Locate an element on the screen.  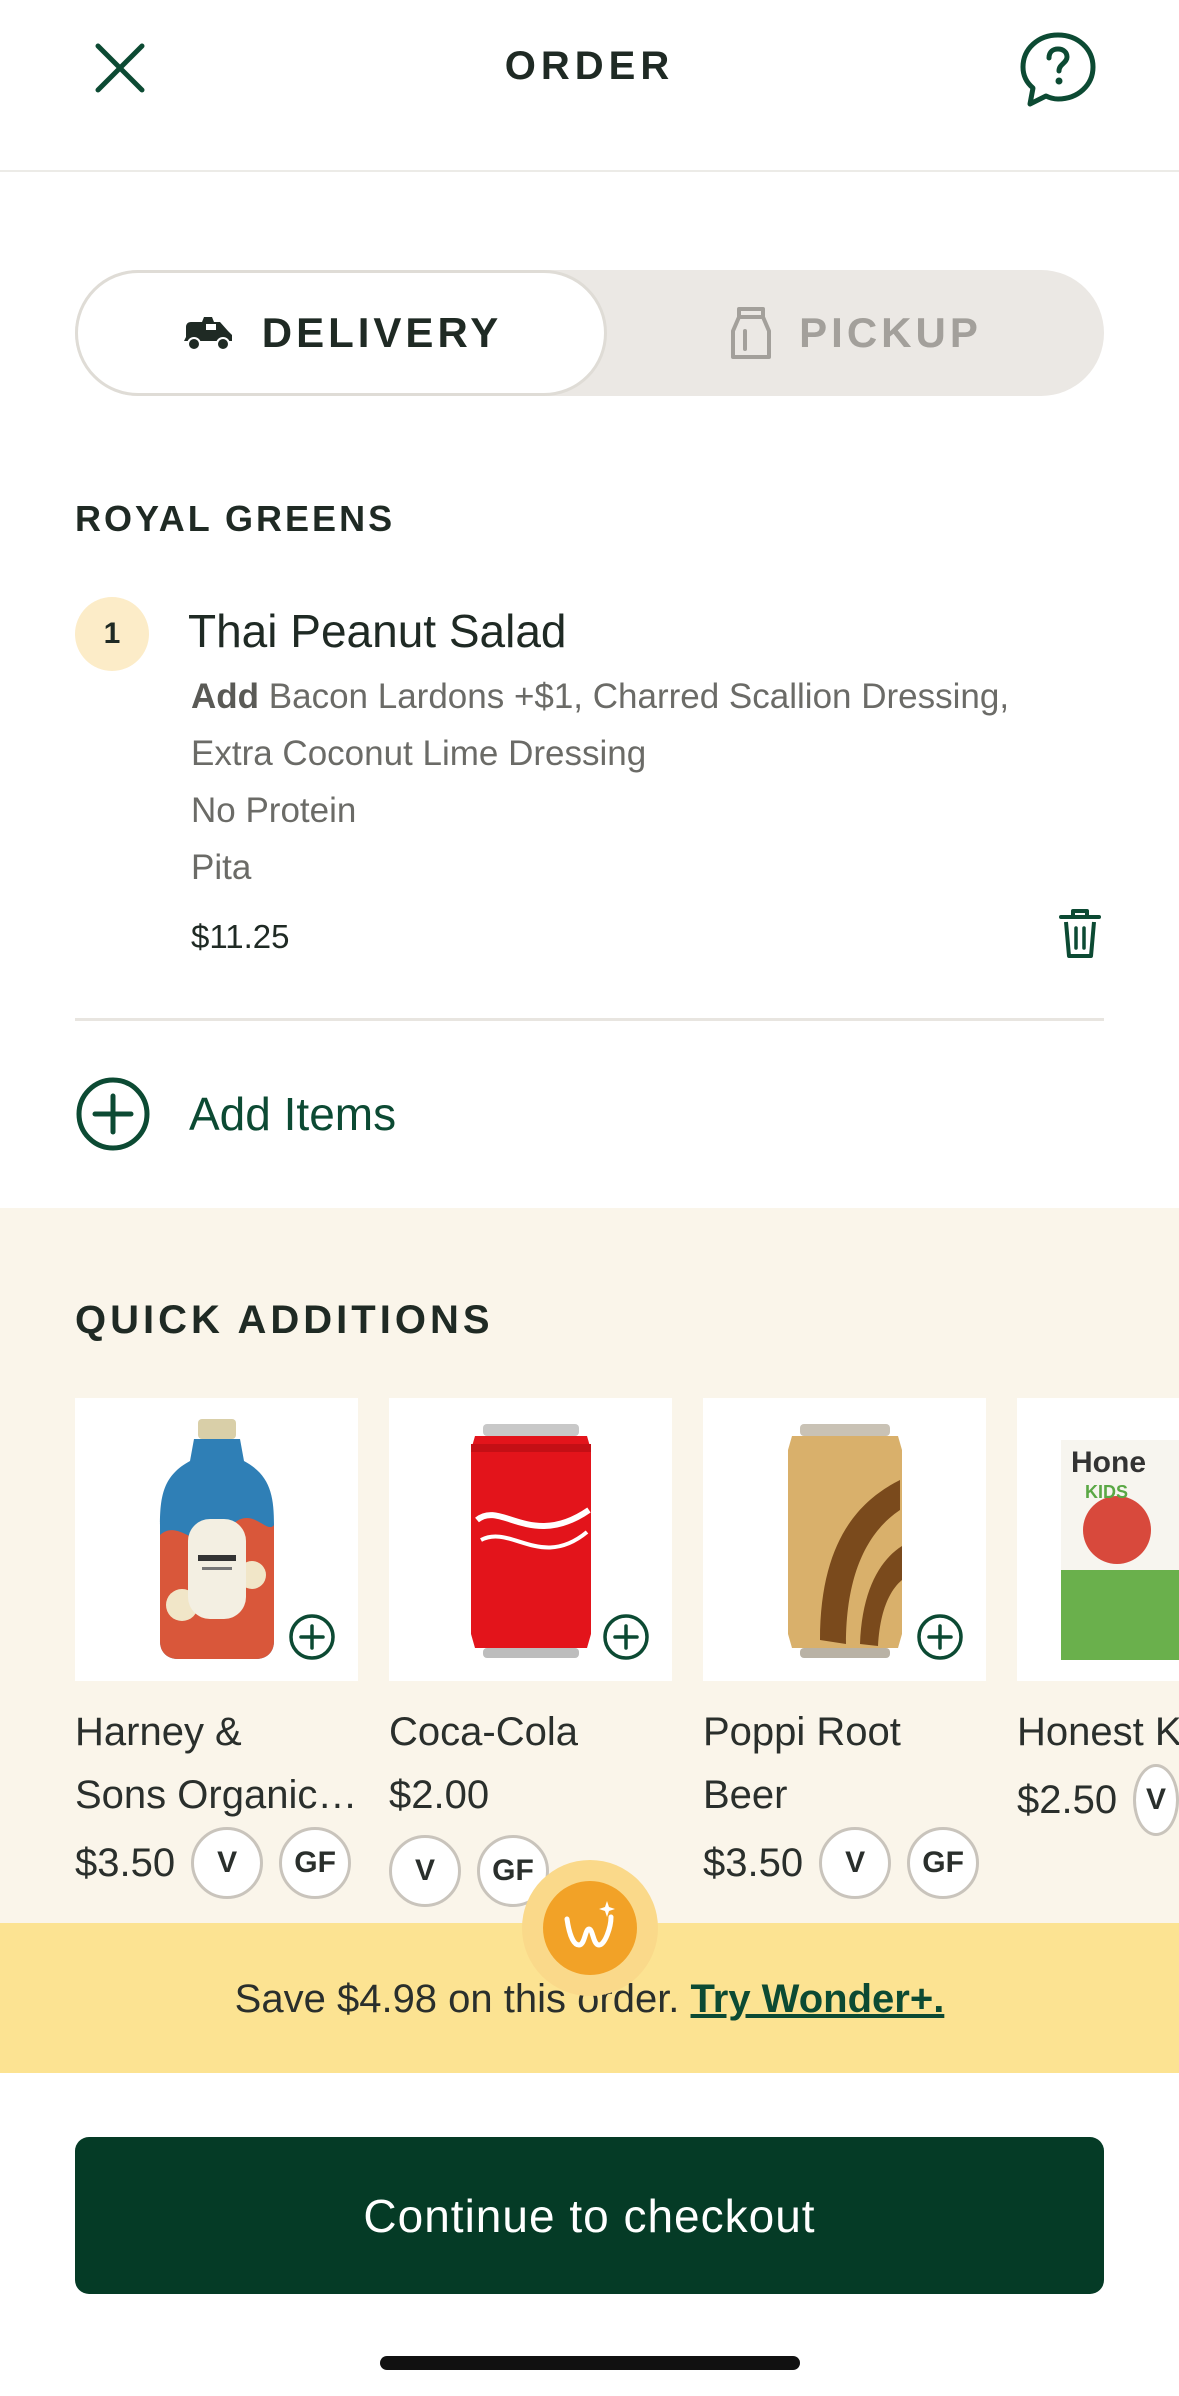
wonder-logo-icon is located at coordinates (590, 1928).